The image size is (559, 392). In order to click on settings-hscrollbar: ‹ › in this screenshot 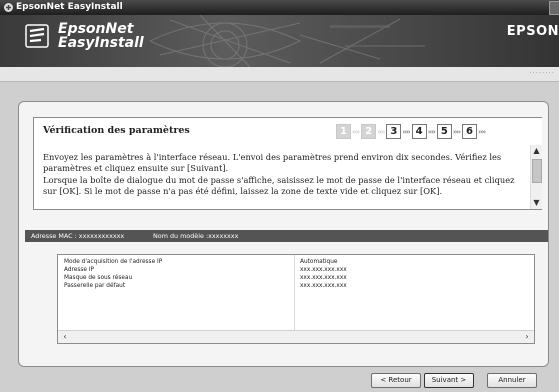, I will do `click(296, 336)`.